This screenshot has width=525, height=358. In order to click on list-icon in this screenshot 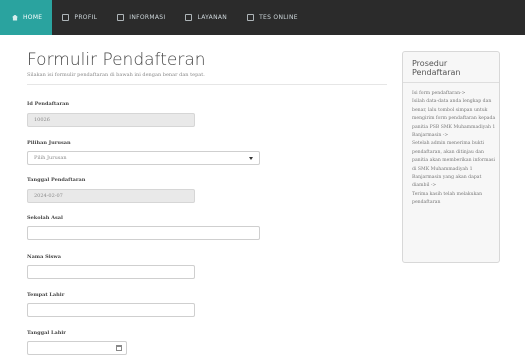, I will do `click(66, 17)`.